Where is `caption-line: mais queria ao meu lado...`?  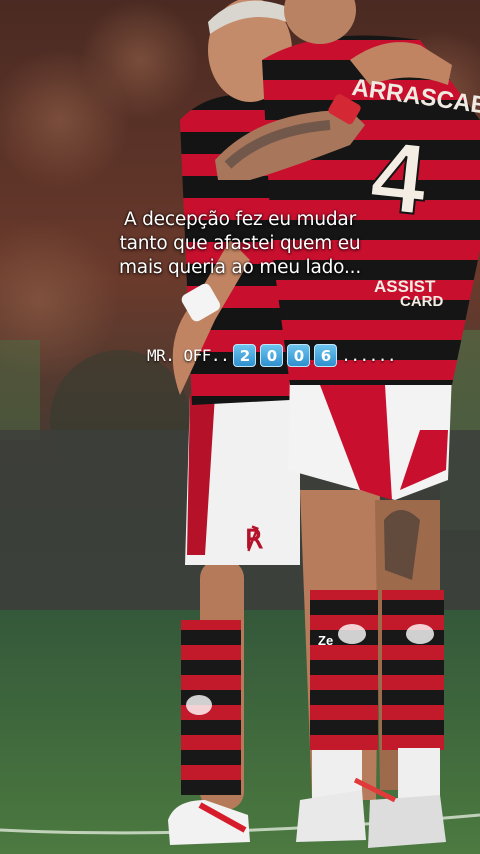 caption-line: mais queria ao meu lado... is located at coordinates (240, 267).